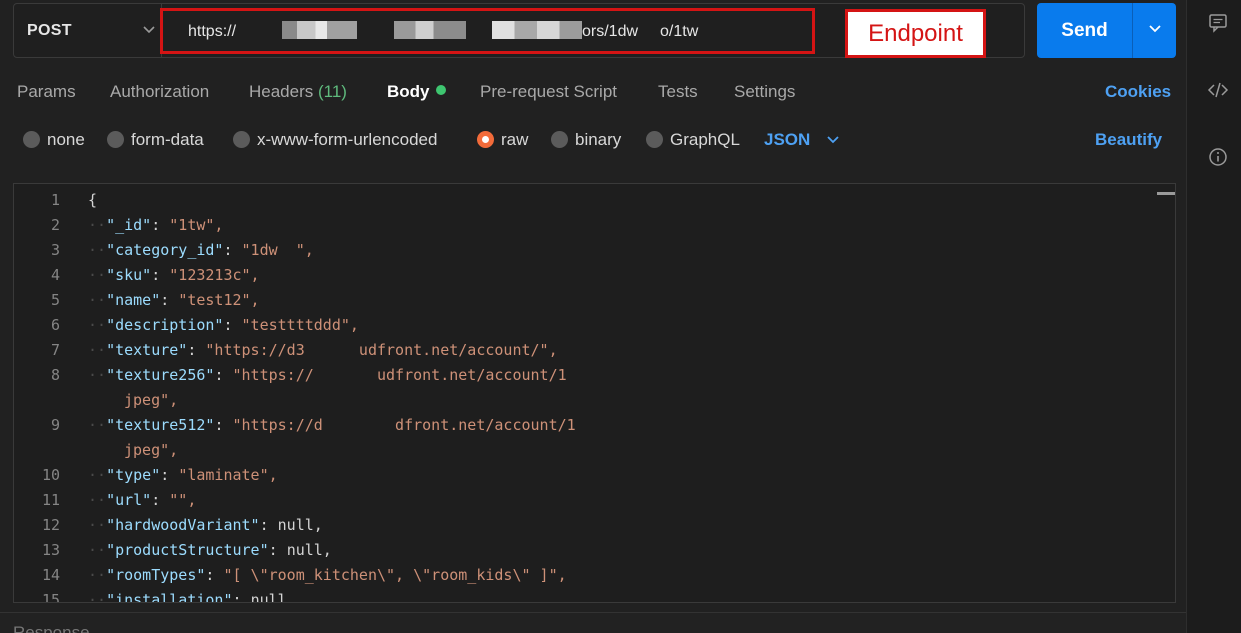 This screenshot has width=1241, height=633. What do you see at coordinates (594, 275) in the screenshot?
I see `code-line: 4 ··"sku": "123213c",` at bounding box center [594, 275].